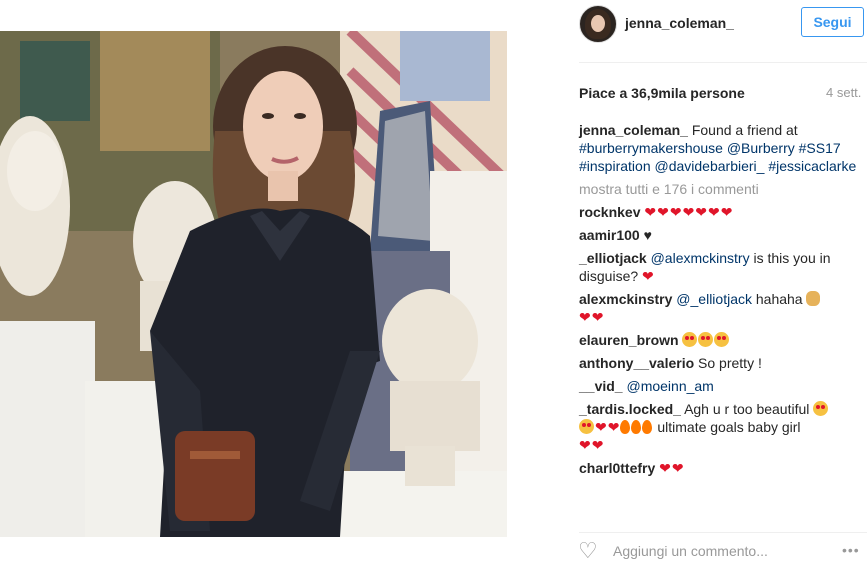 The height and width of the screenshot is (567, 867). Describe the element at coordinates (714, 299) in the screenshot. I see `comment-mention: @_elliotjack` at that location.